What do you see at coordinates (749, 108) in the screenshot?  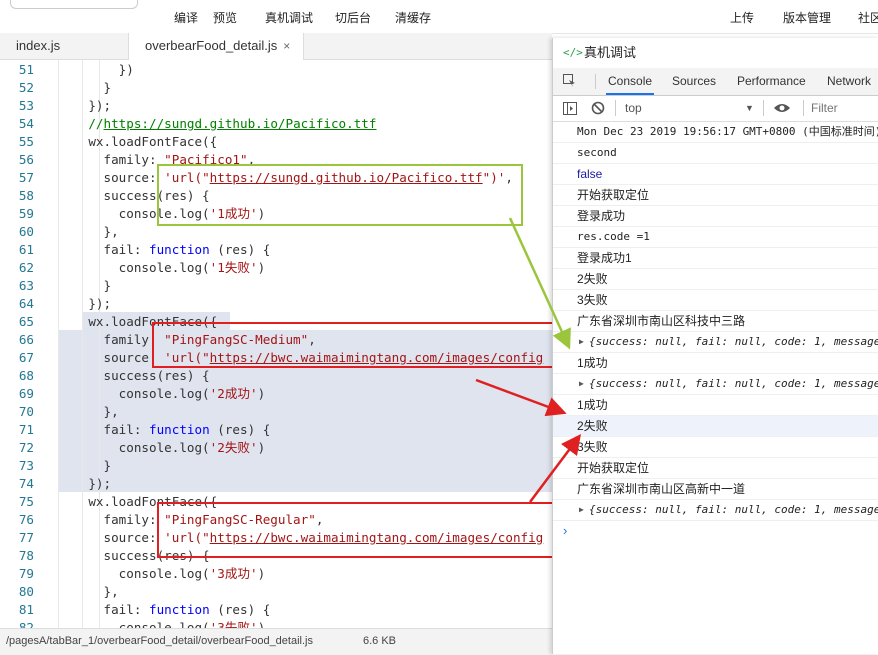 I see `chevron-down-icon: ▼` at bounding box center [749, 108].